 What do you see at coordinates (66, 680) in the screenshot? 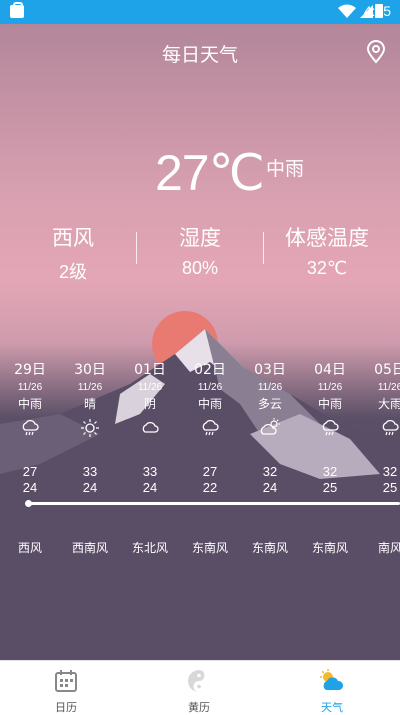
I see `calendar-icon` at bounding box center [66, 680].